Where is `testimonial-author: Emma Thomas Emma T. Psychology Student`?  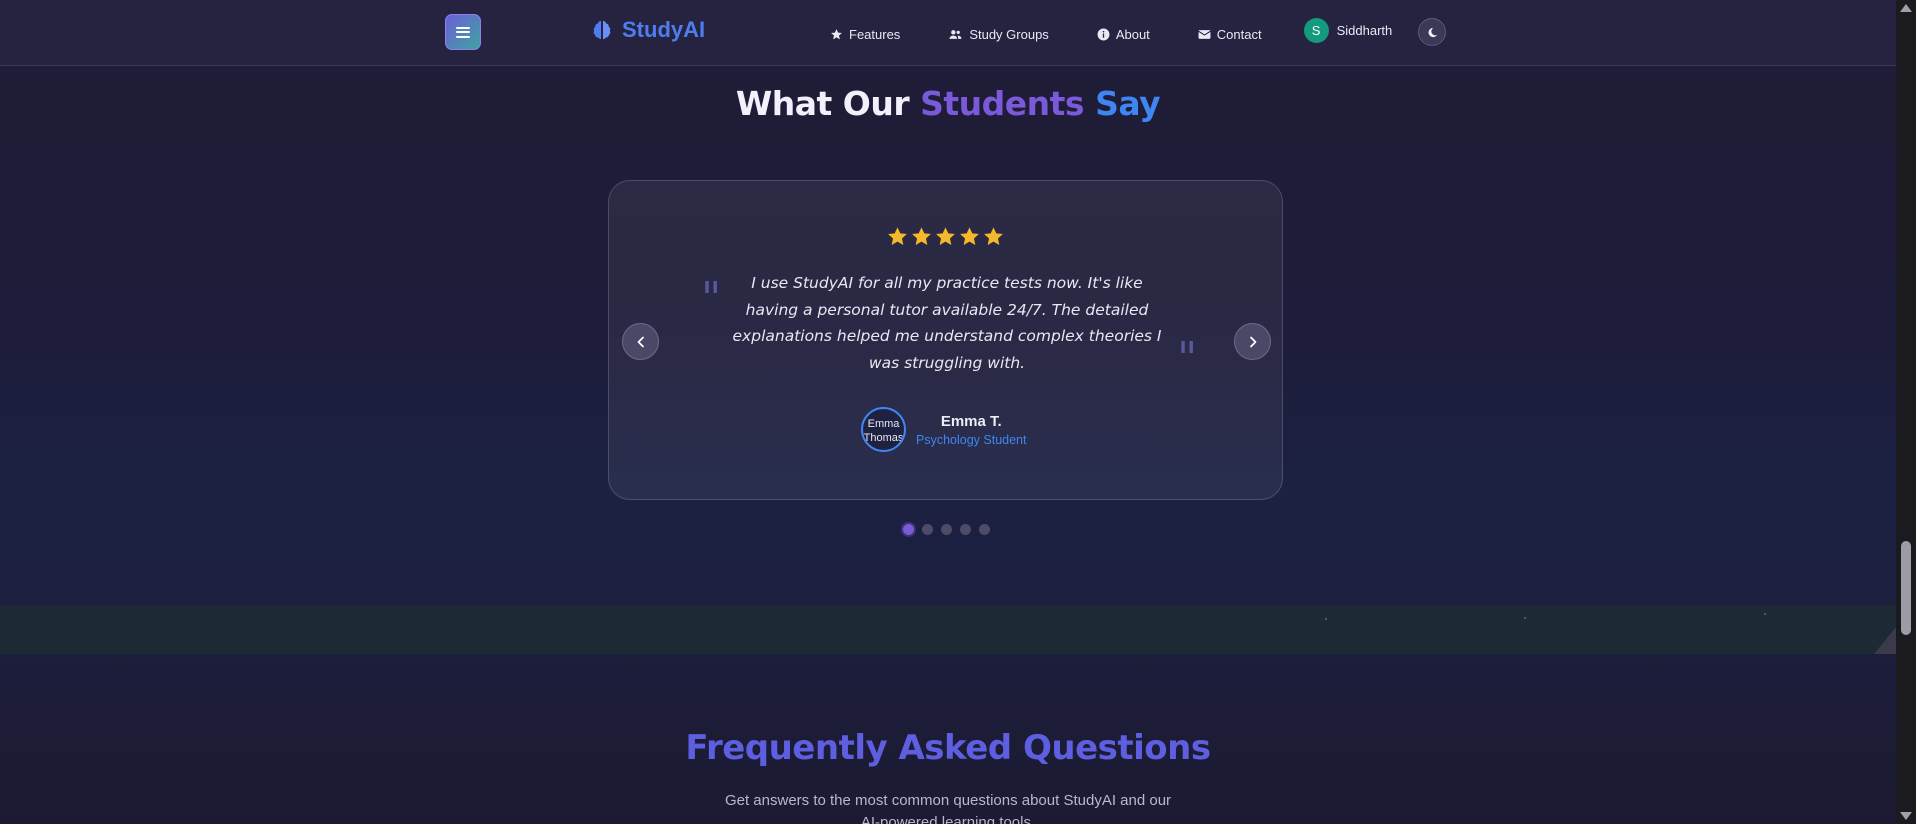
testimonial-author: Emma Thomas Emma T. Psychology Student is located at coordinates (944, 429).